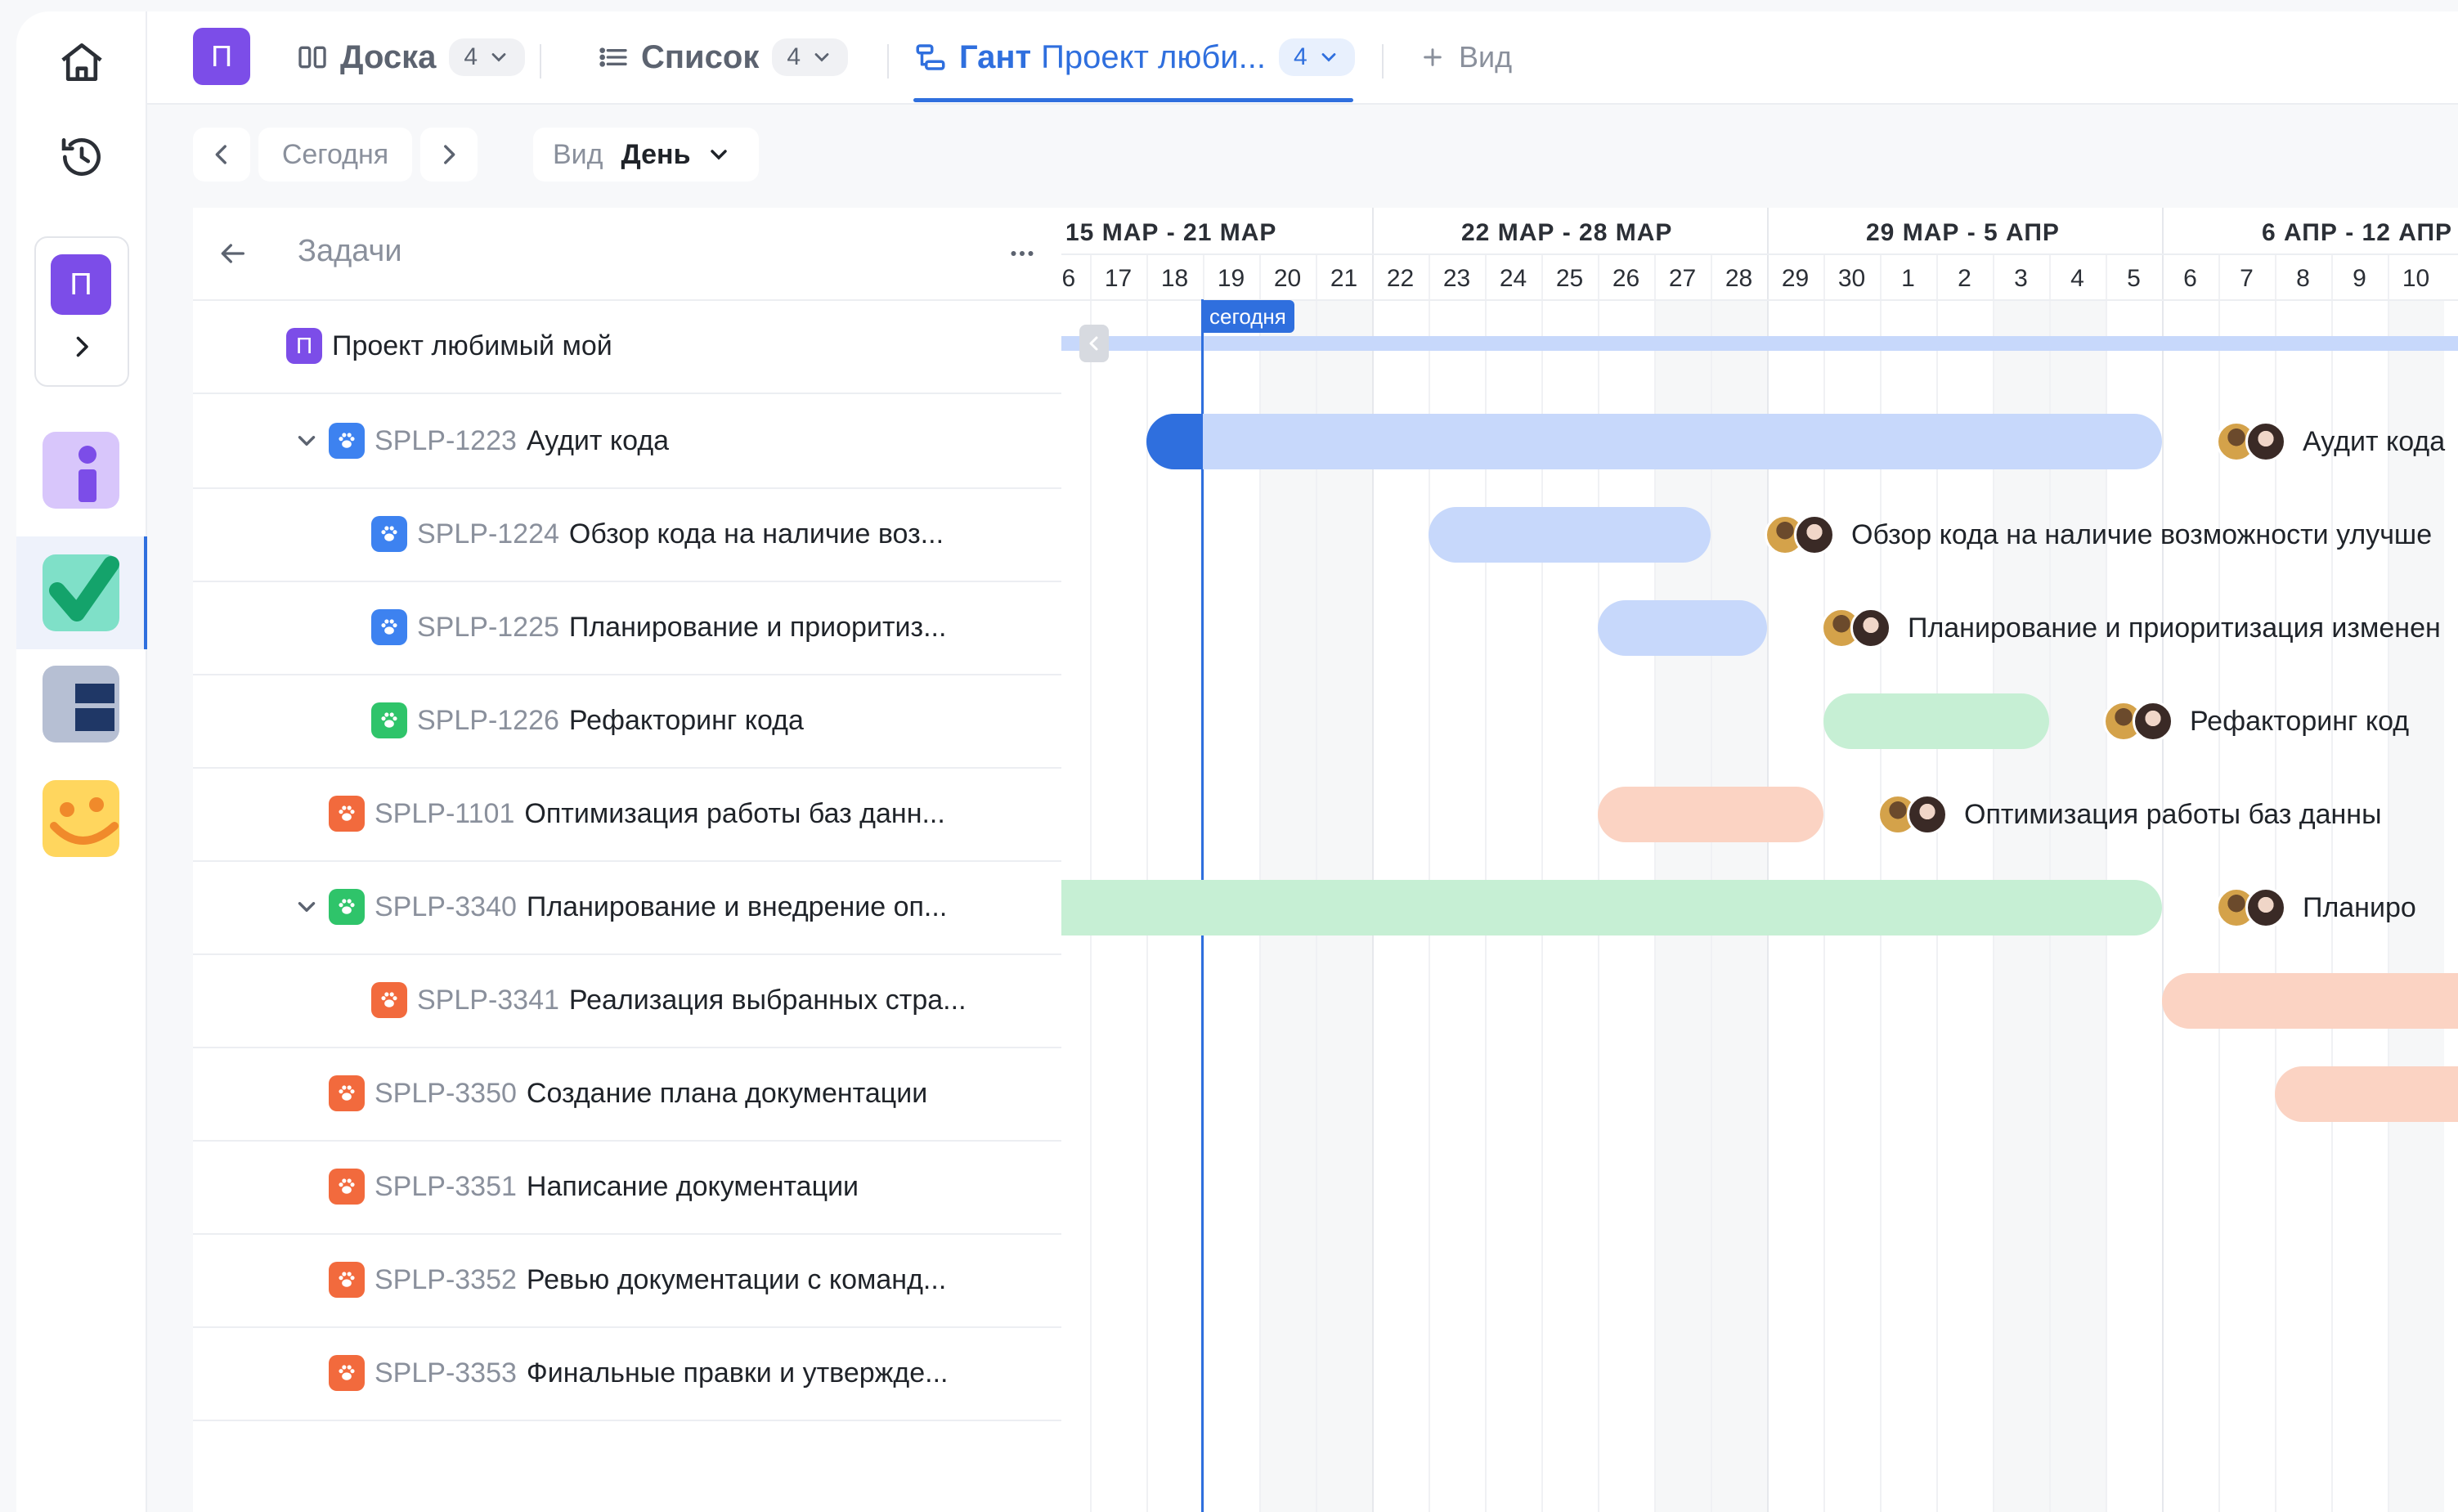  Describe the element at coordinates (1383, 61) in the screenshot. I see `tab-separator` at that location.